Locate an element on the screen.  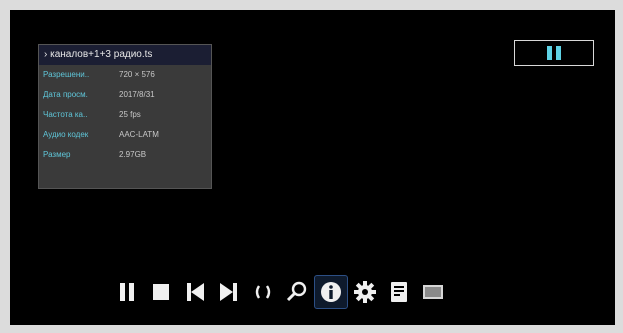
screen-icon is located at coordinates (433, 292).